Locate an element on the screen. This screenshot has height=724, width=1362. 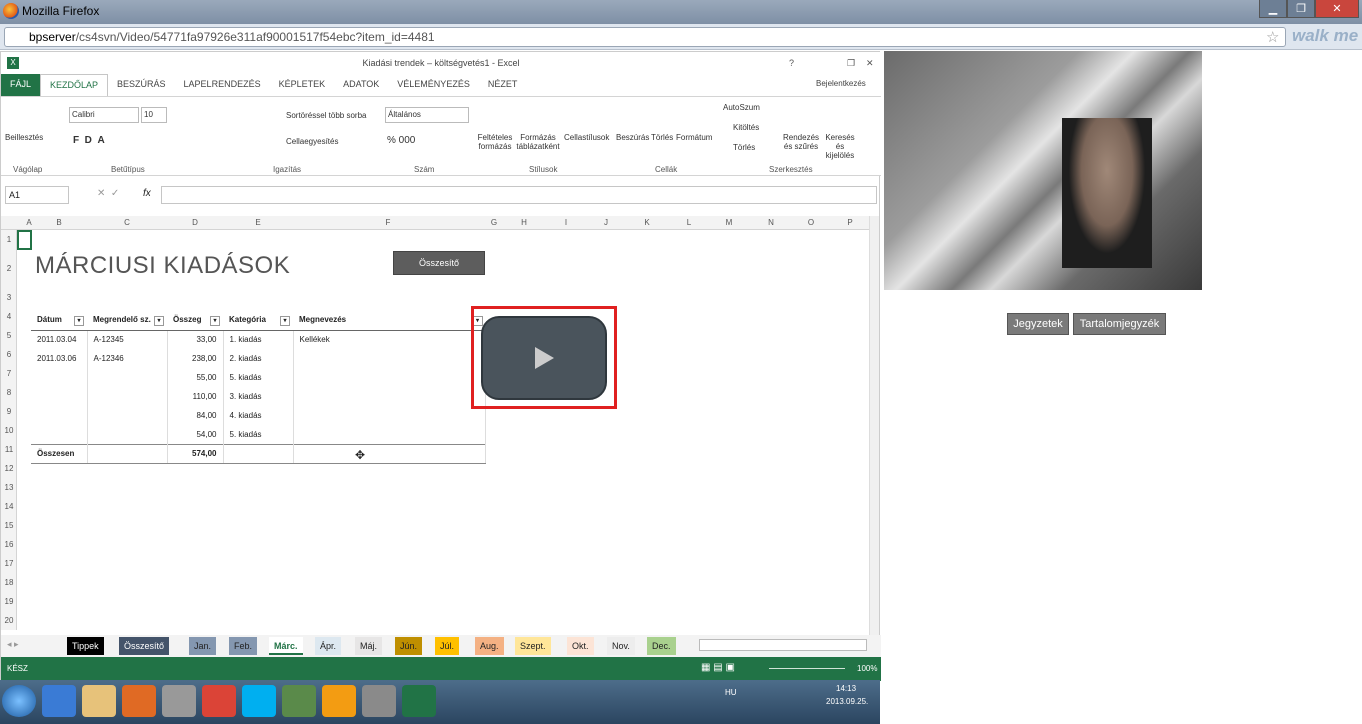
table-row: 54,00 5. kiadás is located at coordinates (258, 434).